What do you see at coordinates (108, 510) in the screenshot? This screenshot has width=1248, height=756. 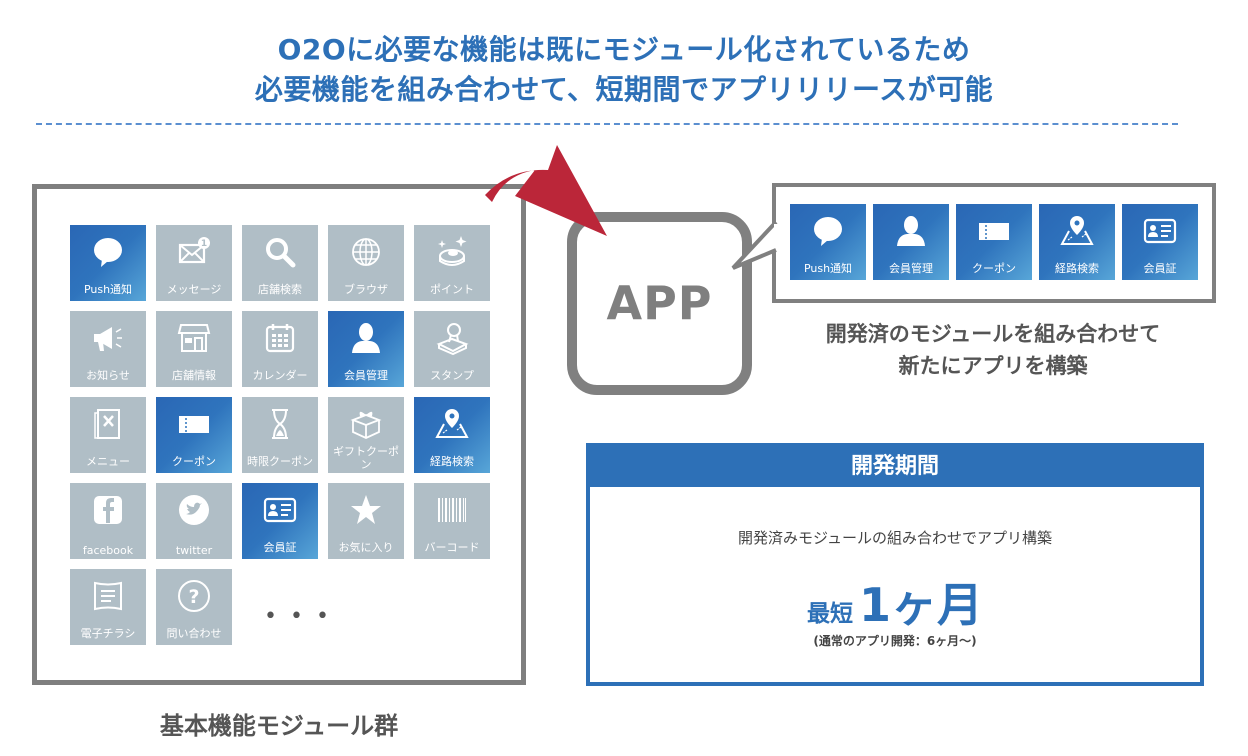 I see `facebook-icon` at bounding box center [108, 510].